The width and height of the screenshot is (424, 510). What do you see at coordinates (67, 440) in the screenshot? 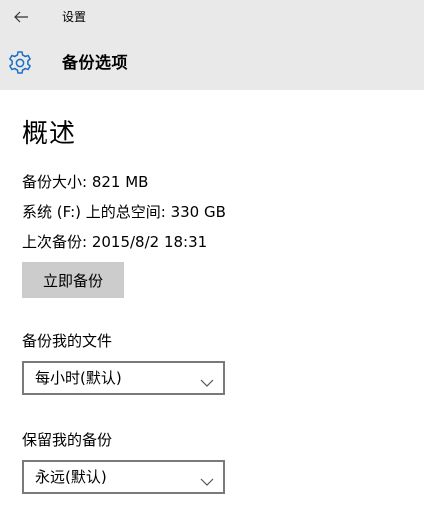
I see `keep-backups-label: 保留我的备份` at bounding box center [67, 440].